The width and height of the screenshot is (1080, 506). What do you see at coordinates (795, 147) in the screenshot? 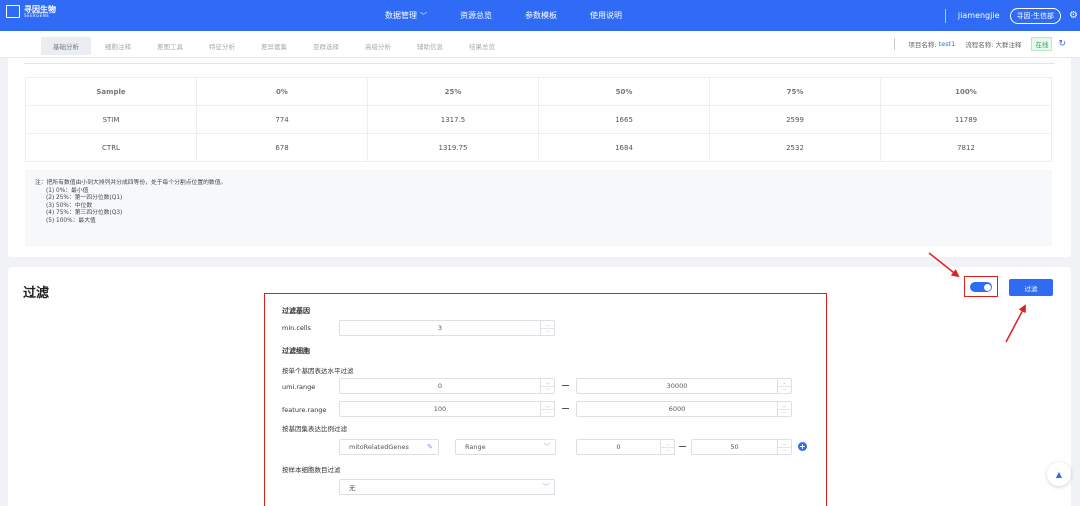
I see `table-cell: 2532` at bounding box center [795, 147].